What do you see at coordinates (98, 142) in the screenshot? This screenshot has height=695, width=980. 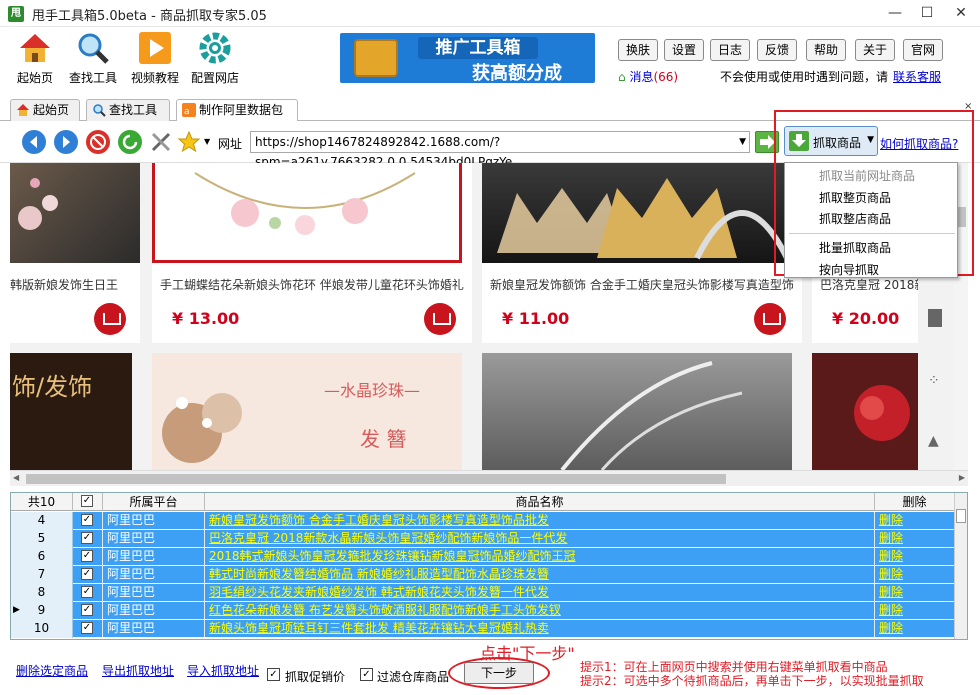 I see `stop-icon` at bounding box center [98, 142].